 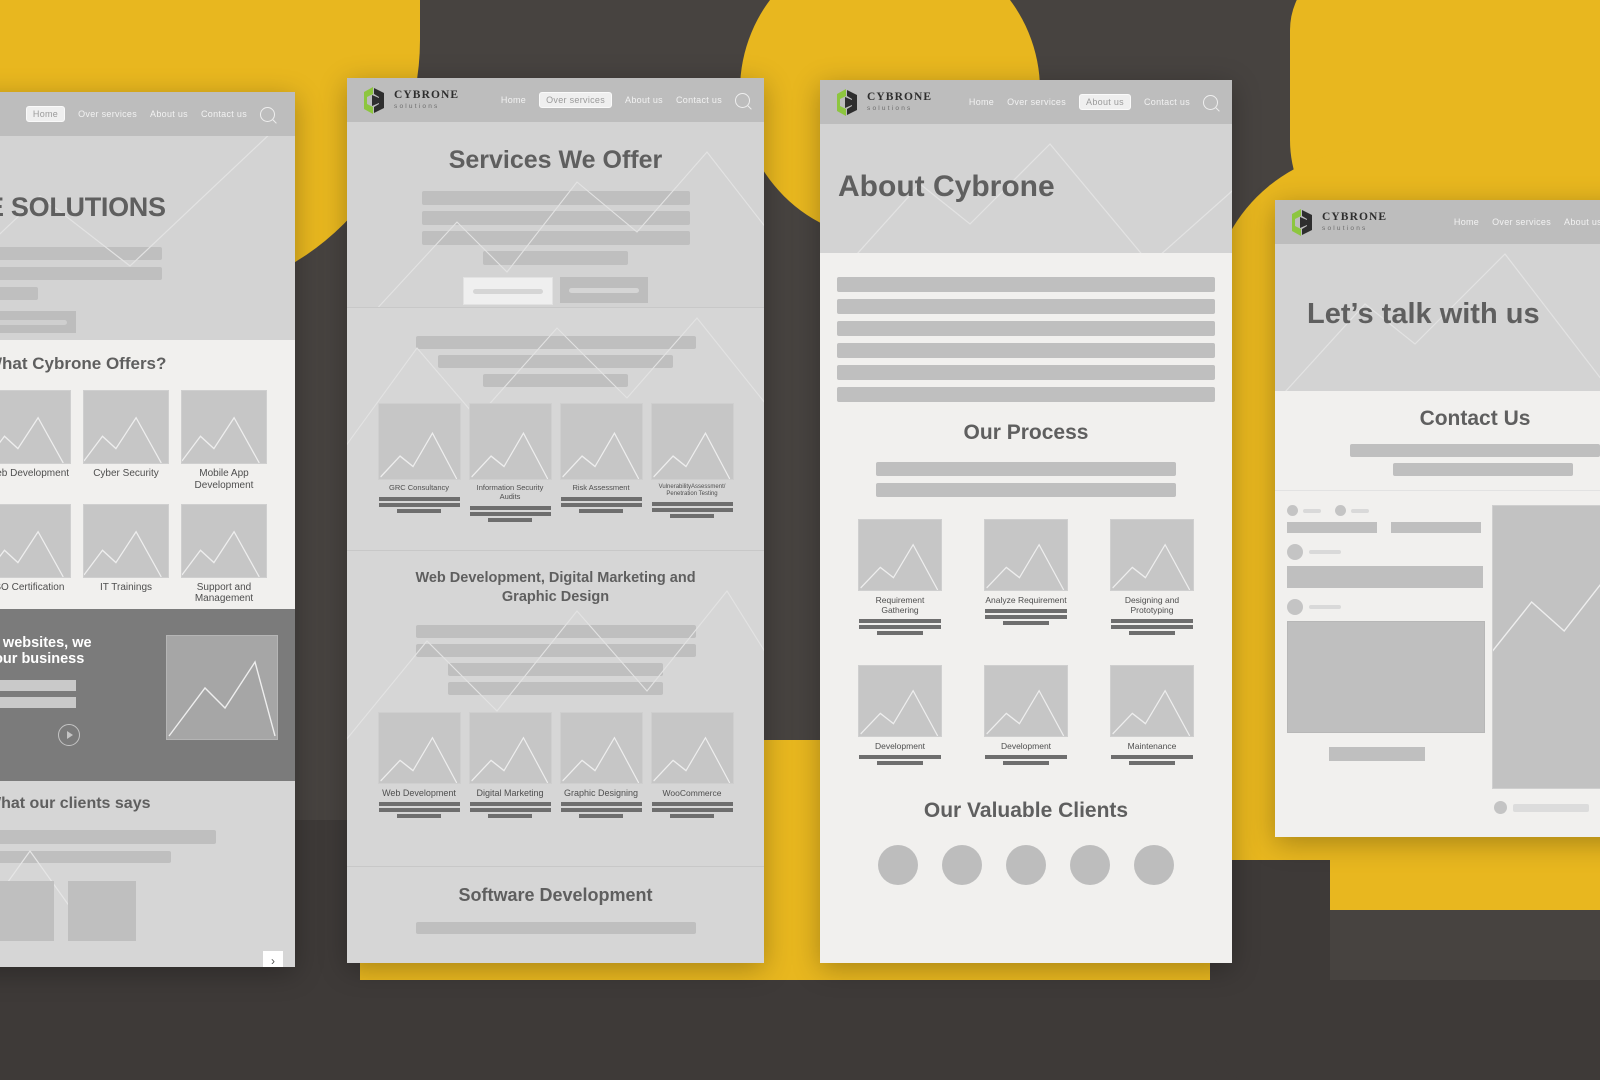 What do you see at coordinates (1377, 754) in the screenshot?
I see `submit-button` at bounding box center [1377, 754].